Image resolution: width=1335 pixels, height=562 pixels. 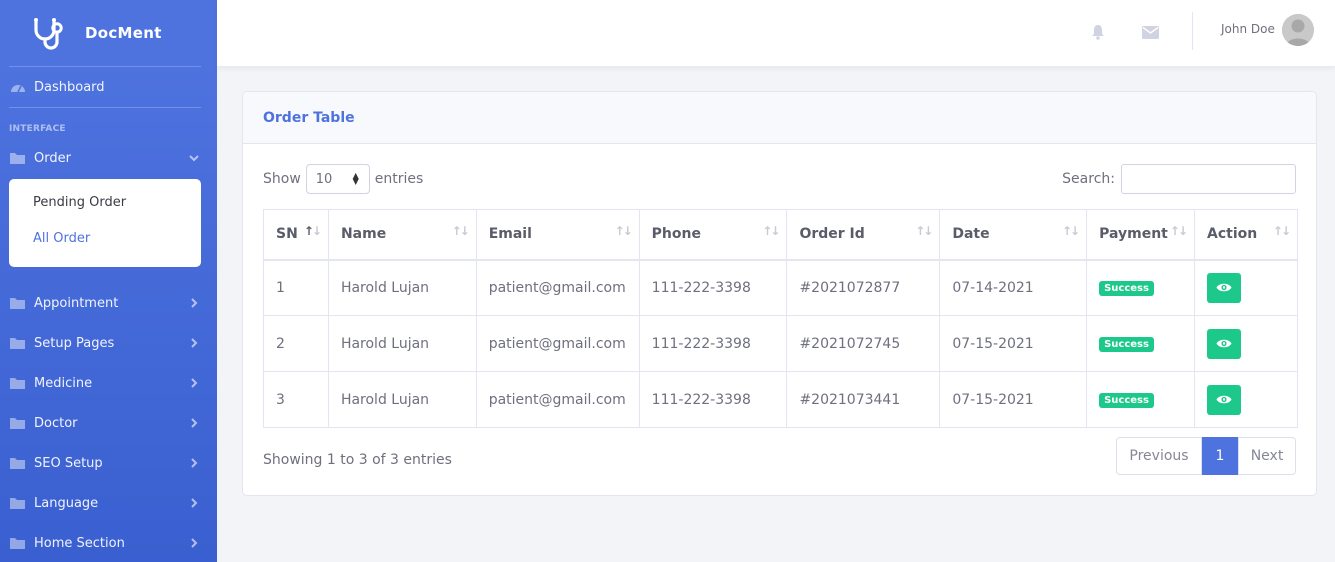 I want to click on sidebar-item-label: SEO Setup, so click(x=68, y=463).